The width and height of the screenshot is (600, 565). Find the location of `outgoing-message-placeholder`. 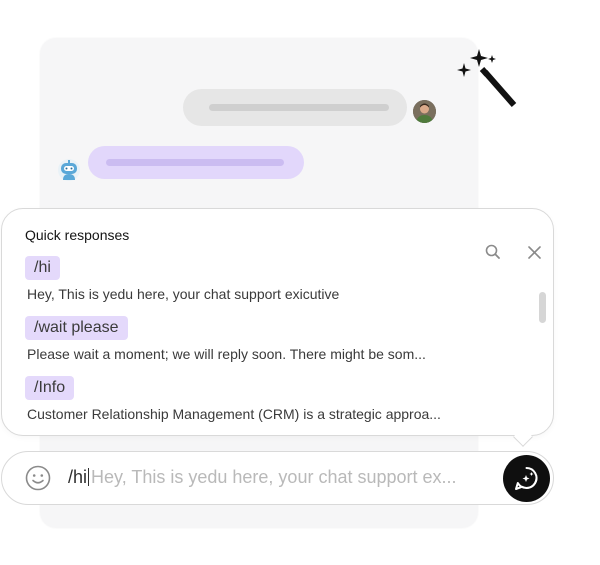

outgoing-message-placeholder is located at coordinates (295, 107).